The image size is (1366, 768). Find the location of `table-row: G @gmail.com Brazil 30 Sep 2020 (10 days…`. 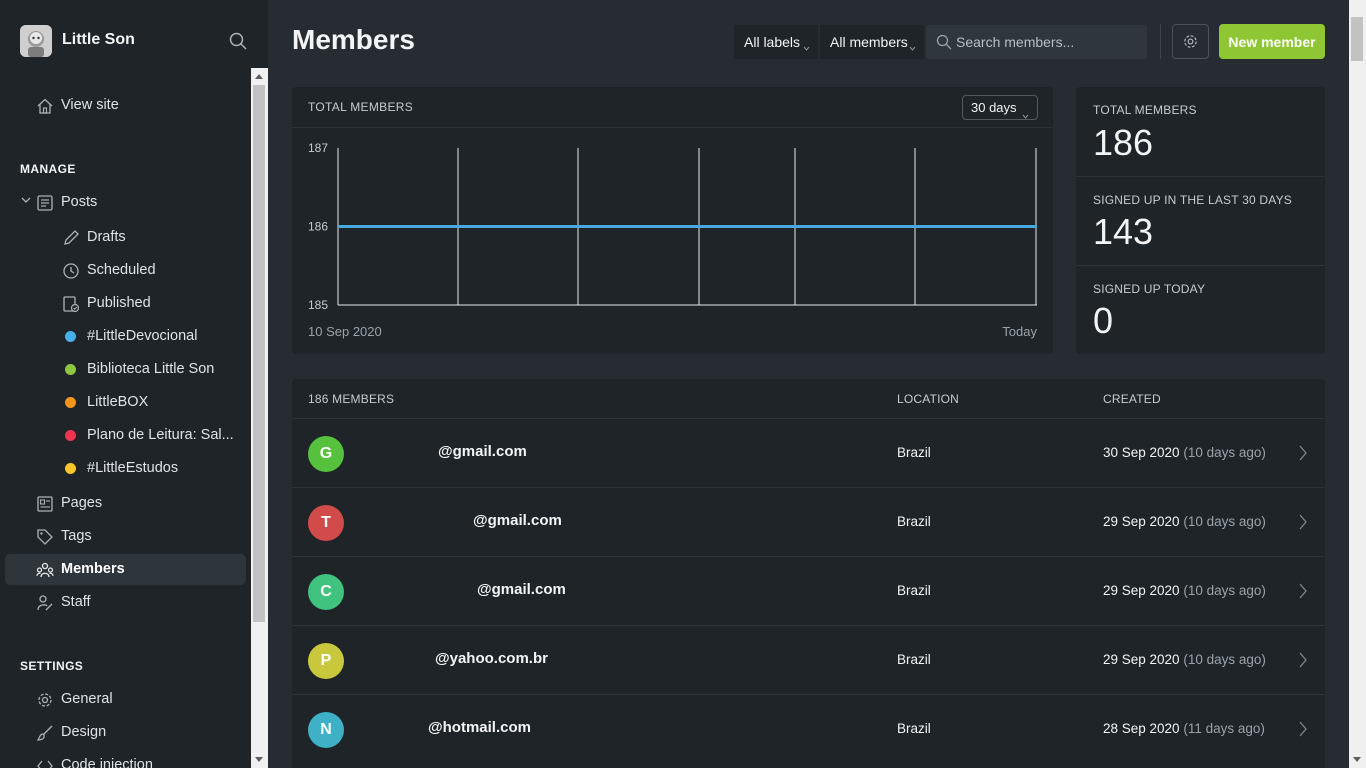

table-row: G @gmail.com Brazil 30 Sep 2020 (10 days… is located at coordinates (808, 452).